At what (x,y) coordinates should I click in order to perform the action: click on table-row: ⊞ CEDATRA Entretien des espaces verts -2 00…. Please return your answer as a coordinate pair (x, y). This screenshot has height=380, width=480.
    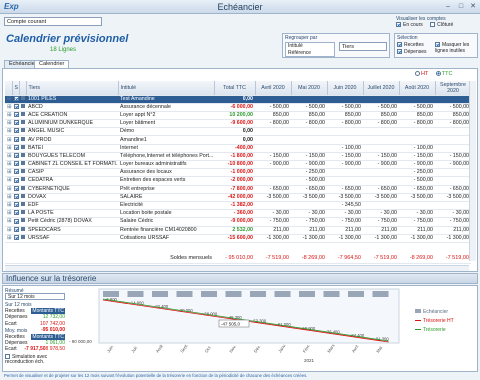
    Looking at the image, I should click on (238, 181).